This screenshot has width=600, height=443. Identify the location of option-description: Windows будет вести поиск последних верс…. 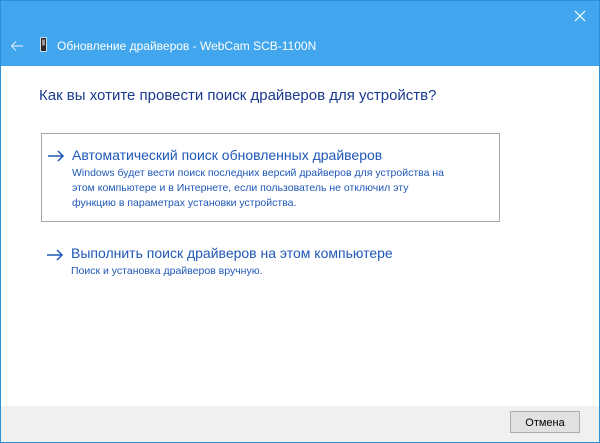
(258, 188).